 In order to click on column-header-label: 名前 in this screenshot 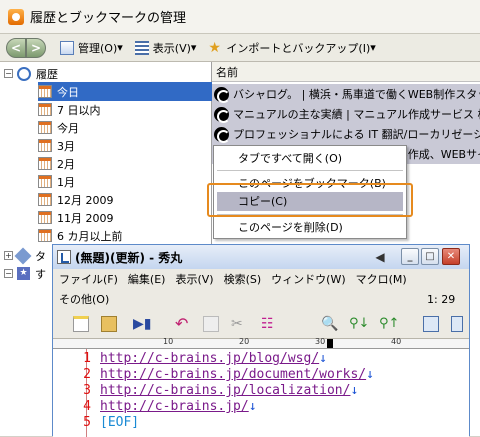, I will do `click(227, 72)`.